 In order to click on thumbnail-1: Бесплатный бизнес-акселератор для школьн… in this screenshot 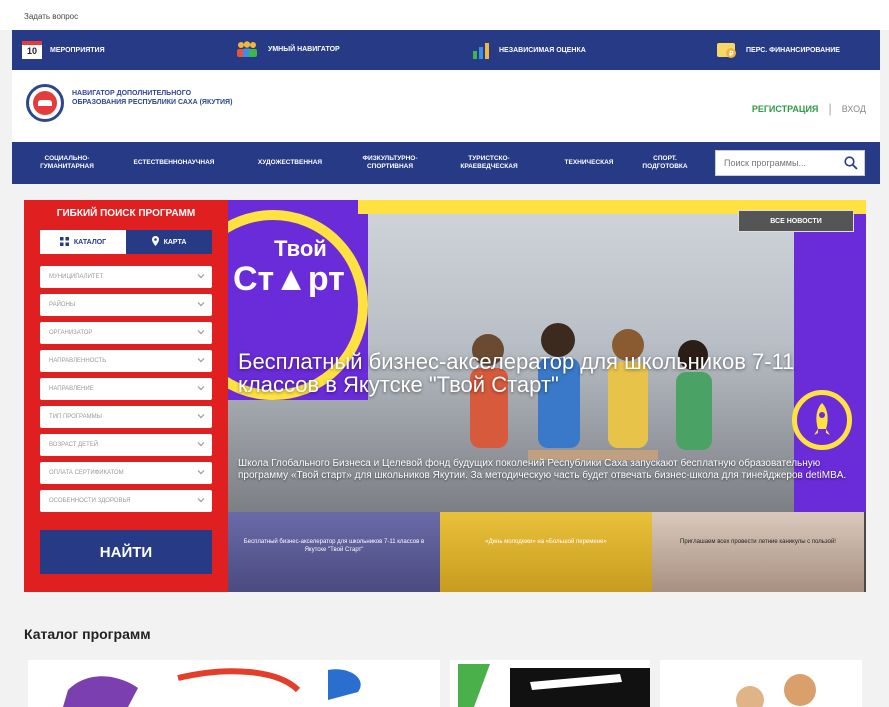, I will do `click(334, 552)`.